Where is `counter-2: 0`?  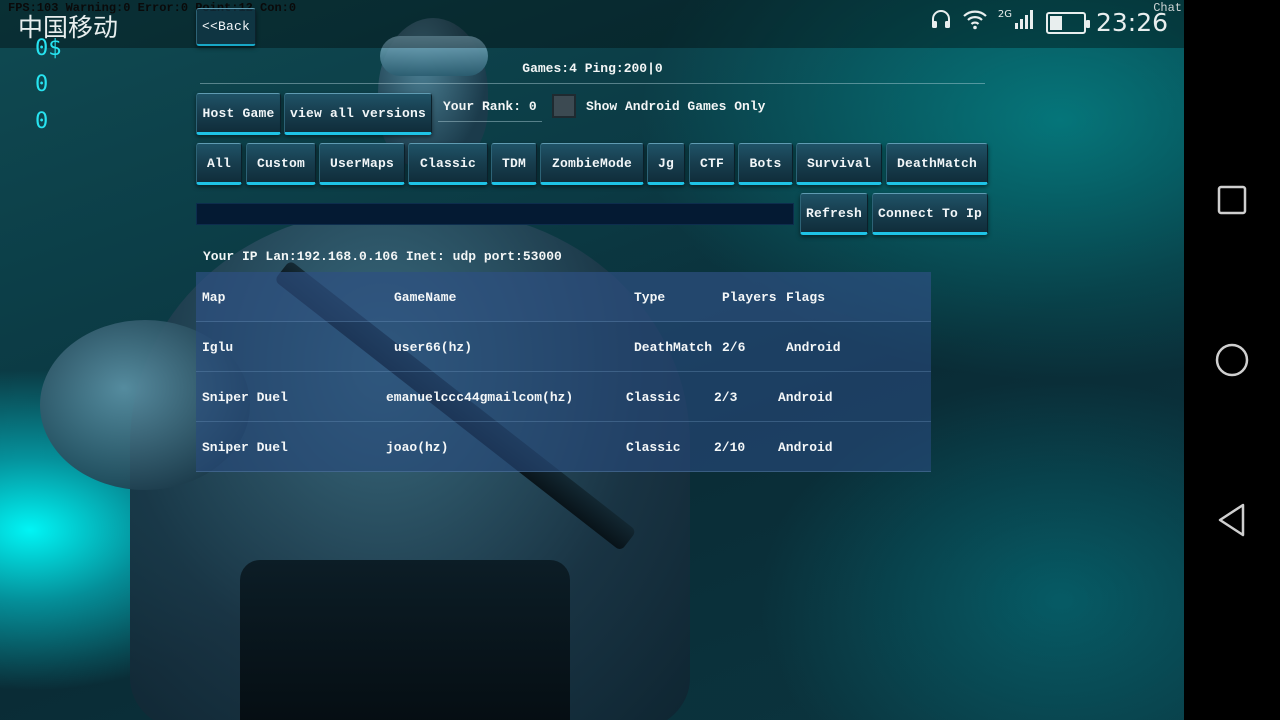
counter-2: 0 is located at coordinates (42, 84).